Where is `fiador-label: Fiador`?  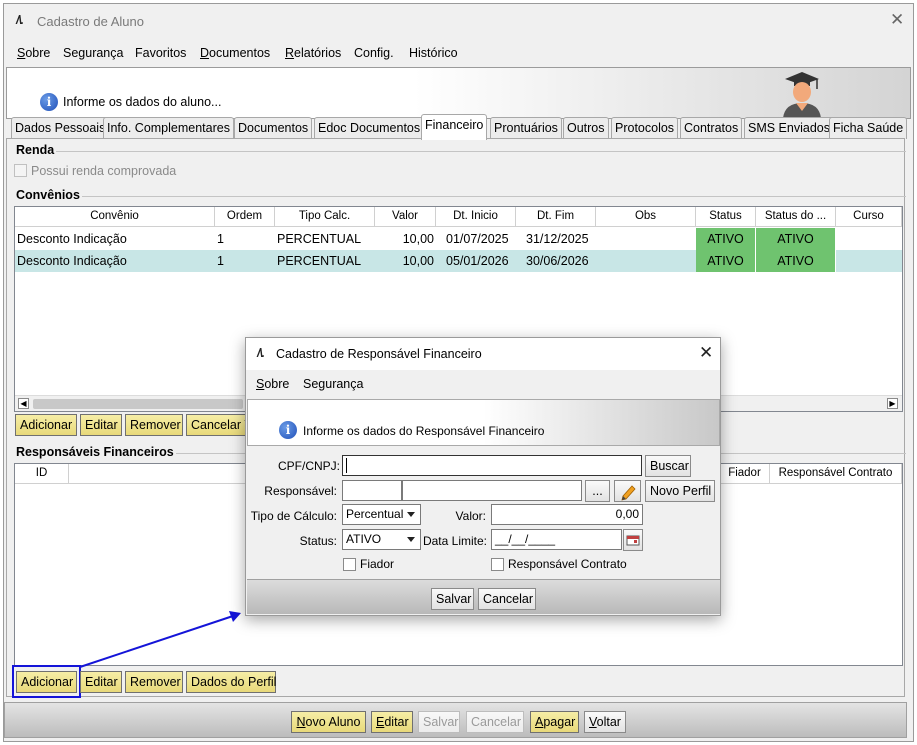
fiador-label: Fiador is located at coordinates (377, 564).